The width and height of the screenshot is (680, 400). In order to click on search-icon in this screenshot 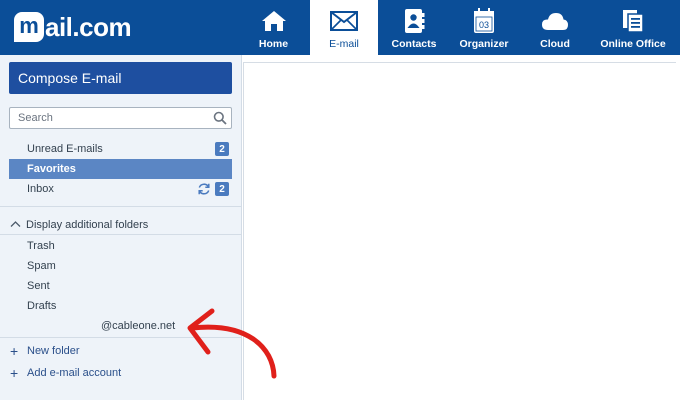, I will do `click(220, 120)`.